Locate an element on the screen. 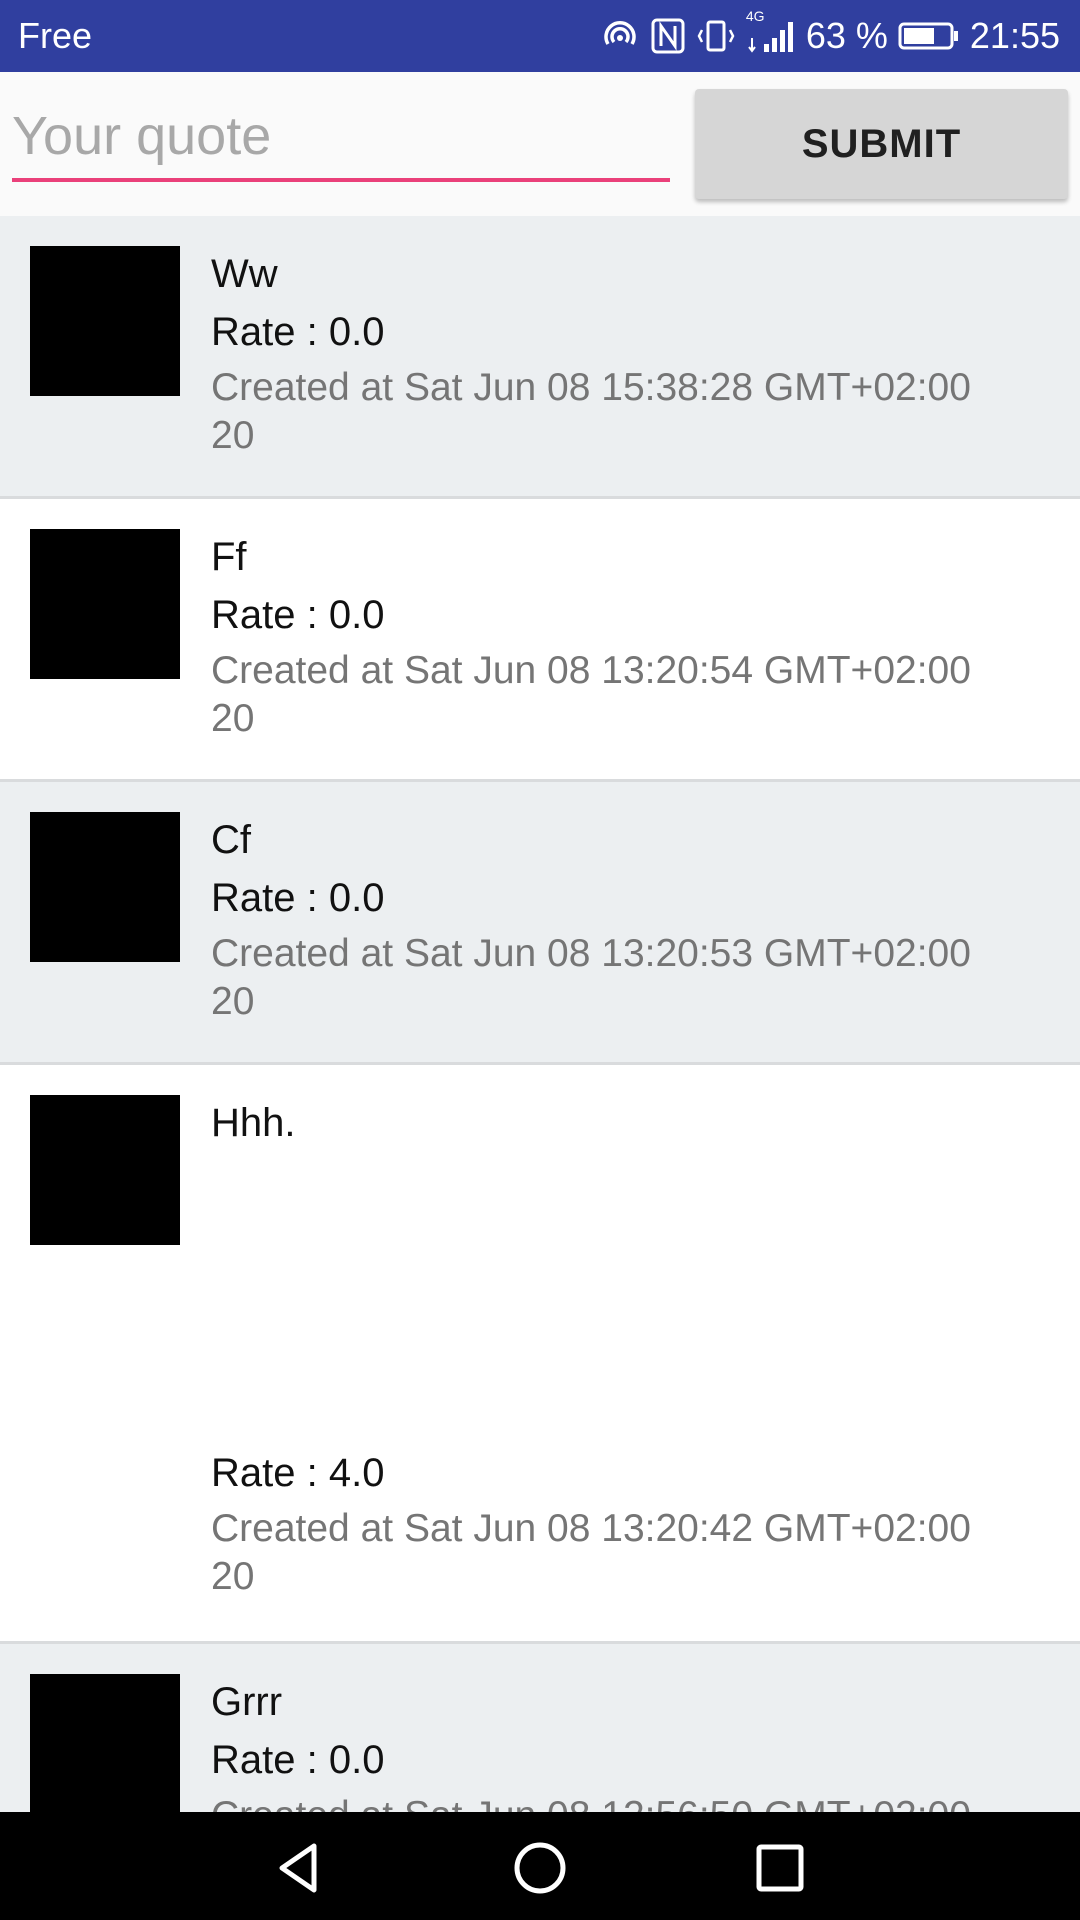 The height and width of the screenshot is (1920, 1080). quote-input is located at coordinates (341, 141).